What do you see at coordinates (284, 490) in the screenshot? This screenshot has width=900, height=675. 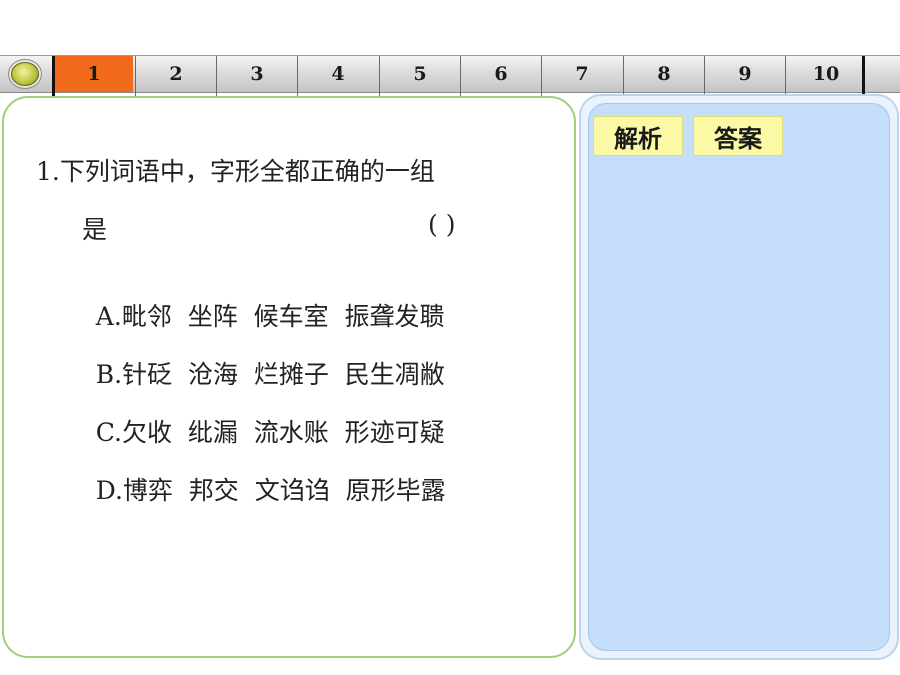 I see `option-text: 博弈 邦交 文诌诌 原形毕露` at bounding box center [284, 490].